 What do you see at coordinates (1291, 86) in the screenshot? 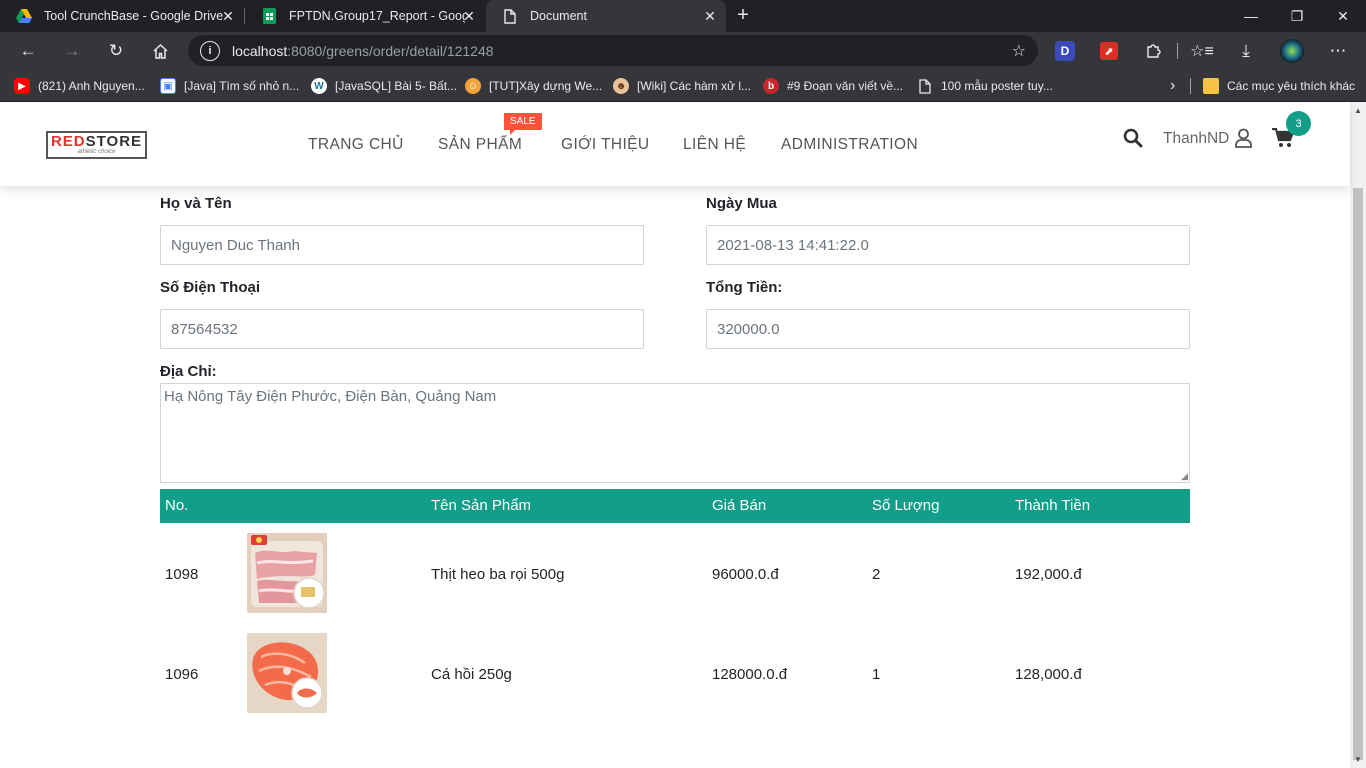
I see `bookmark-label: Các mục yêu thích khác` at bounding box center [1291, 86].